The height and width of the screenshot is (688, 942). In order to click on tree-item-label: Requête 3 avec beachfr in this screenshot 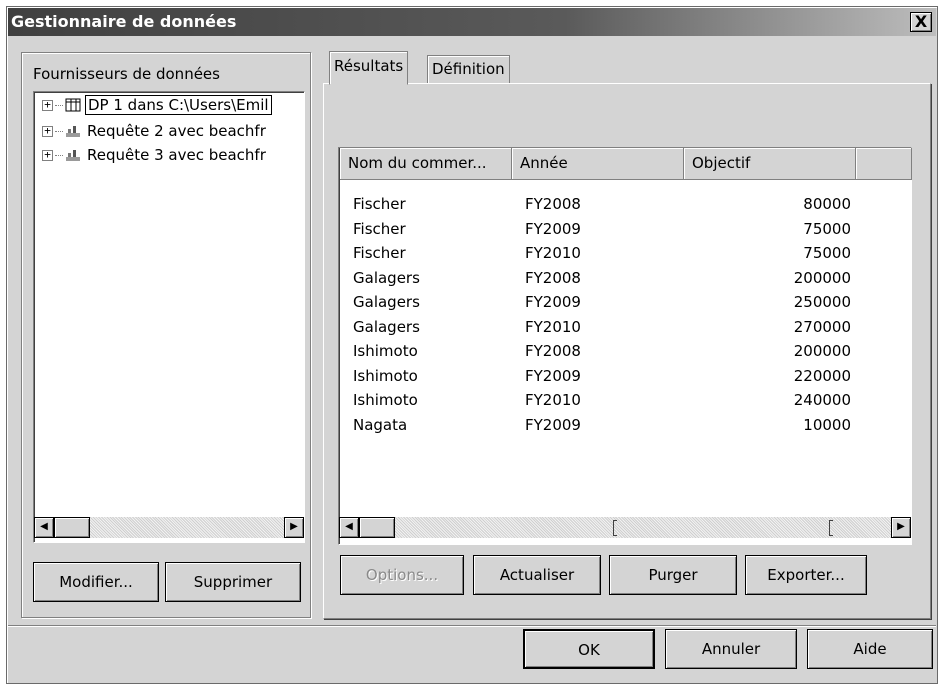, I will do `click(176, 155)`.